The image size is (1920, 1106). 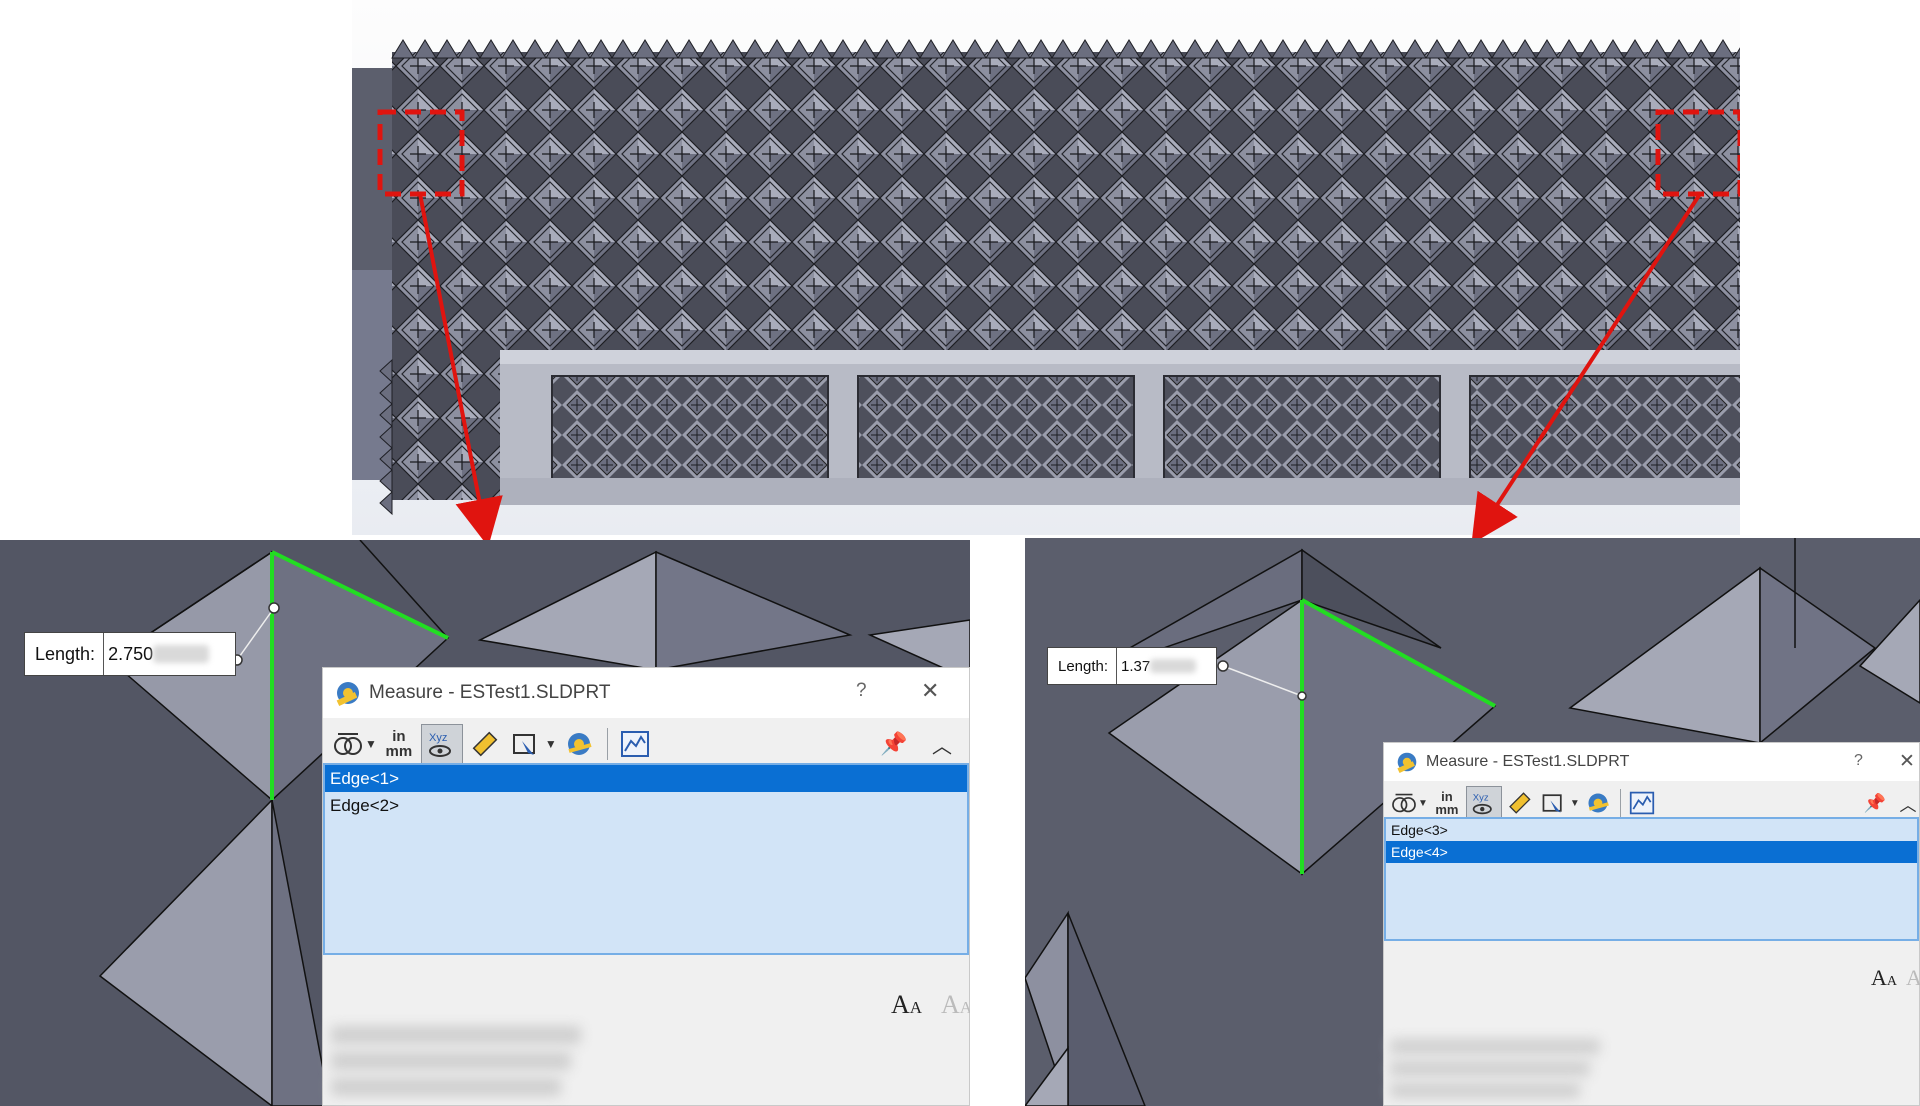 I want to click on toolbar-separator, so click(x=607, y=744).